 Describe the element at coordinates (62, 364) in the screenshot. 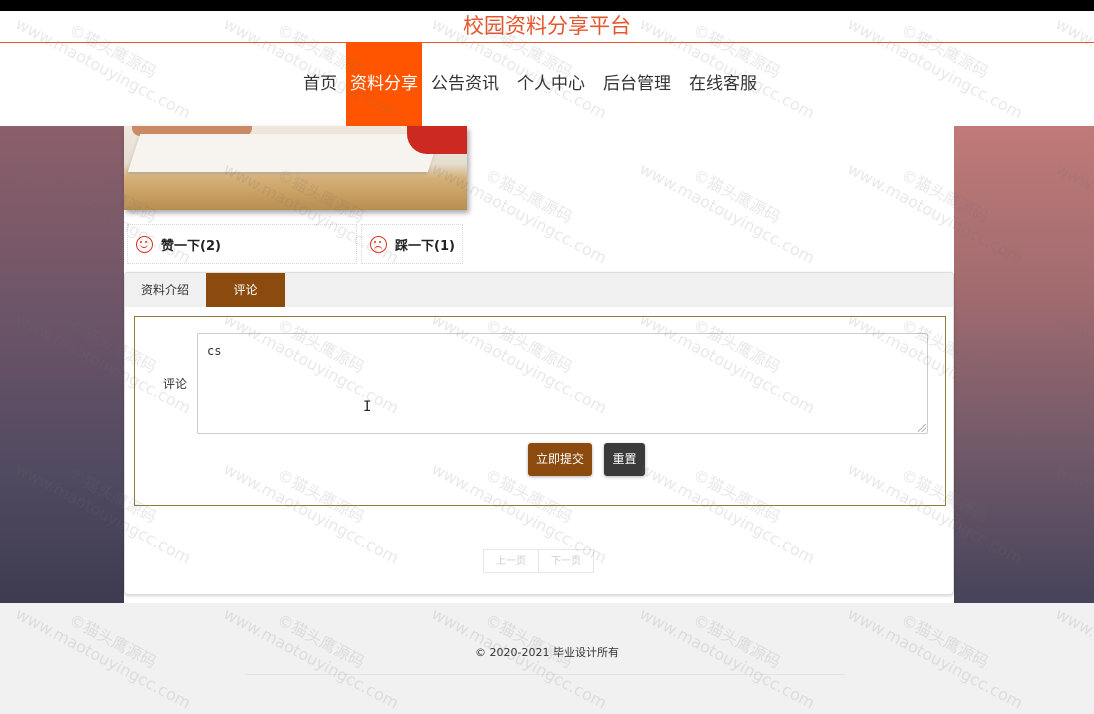

I see `background-left` at that location.